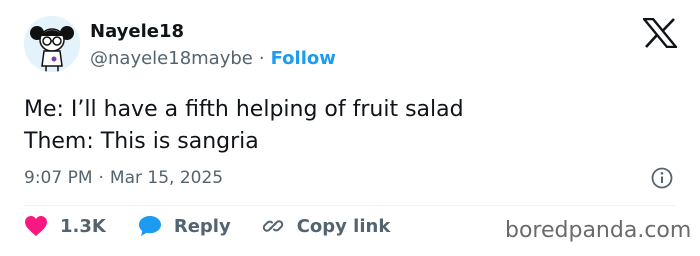 The height and width of the screenshot is (256, 700). Describe the element at coordinates (343, 226) in the screenshot. I see `copy-link-label: Copy link` at that location.